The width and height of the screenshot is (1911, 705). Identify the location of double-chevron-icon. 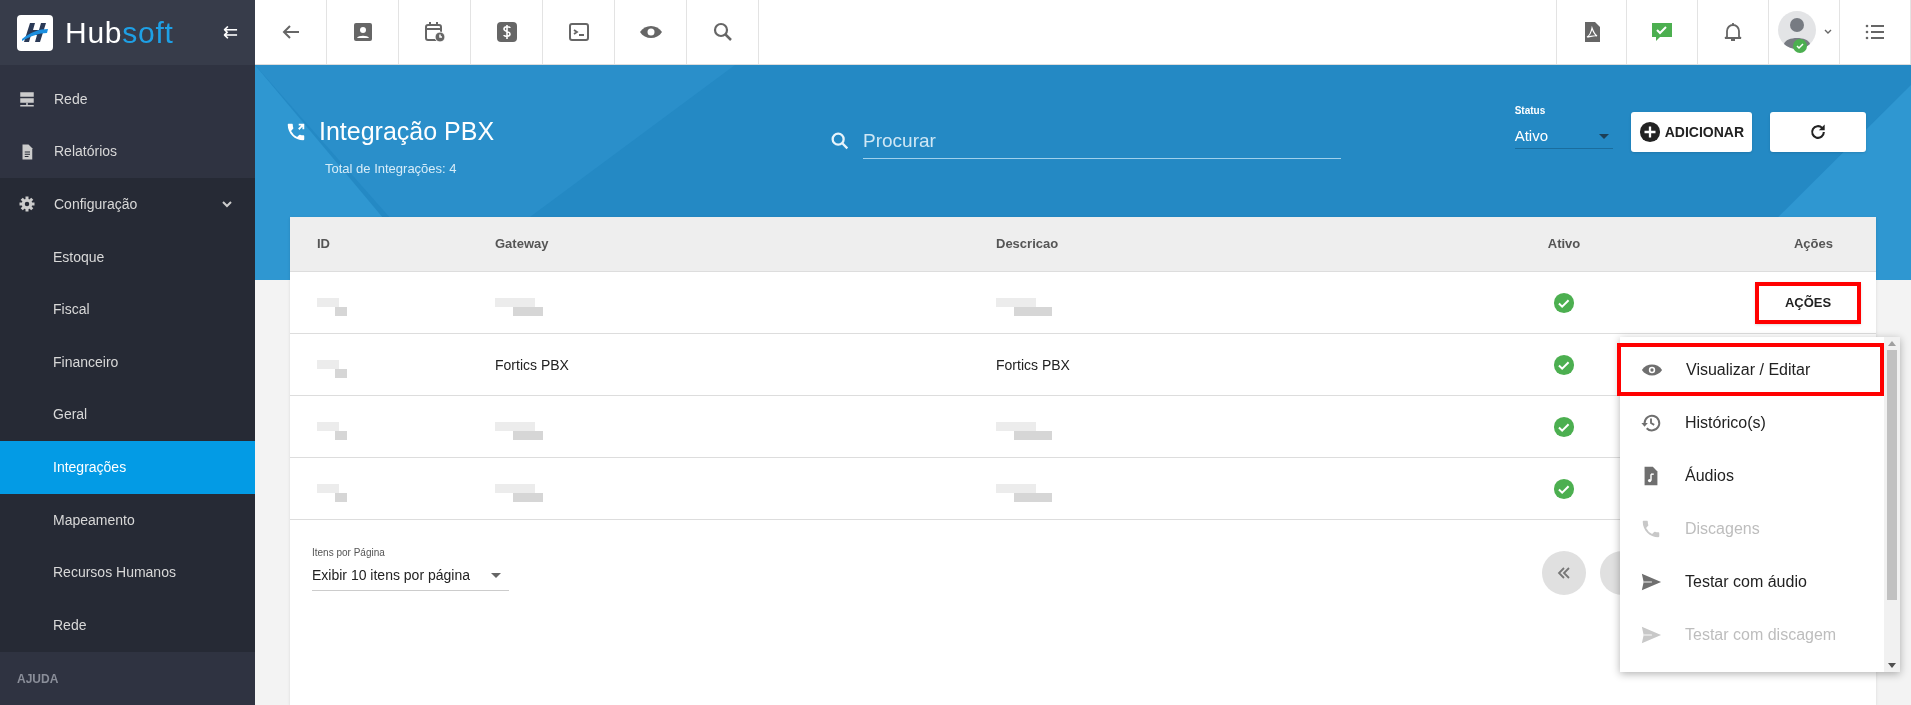
(1564, 573).